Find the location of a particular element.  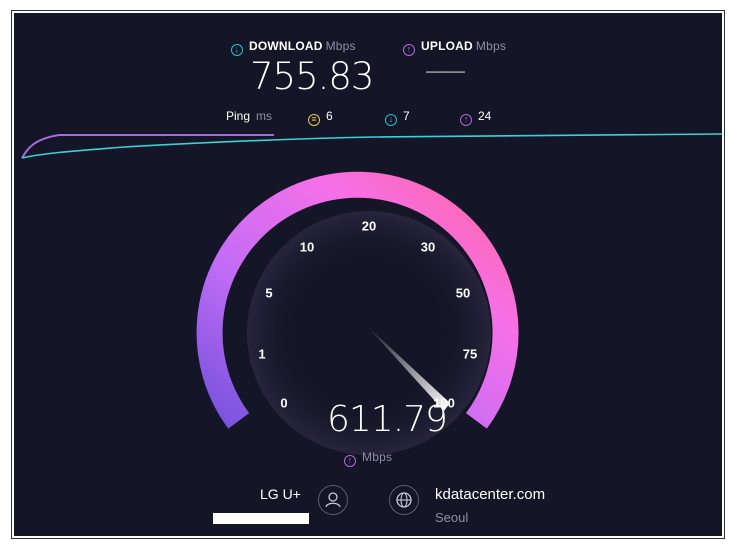

upload-arrow-icon: ↑ is located at coordinates (350, 461).